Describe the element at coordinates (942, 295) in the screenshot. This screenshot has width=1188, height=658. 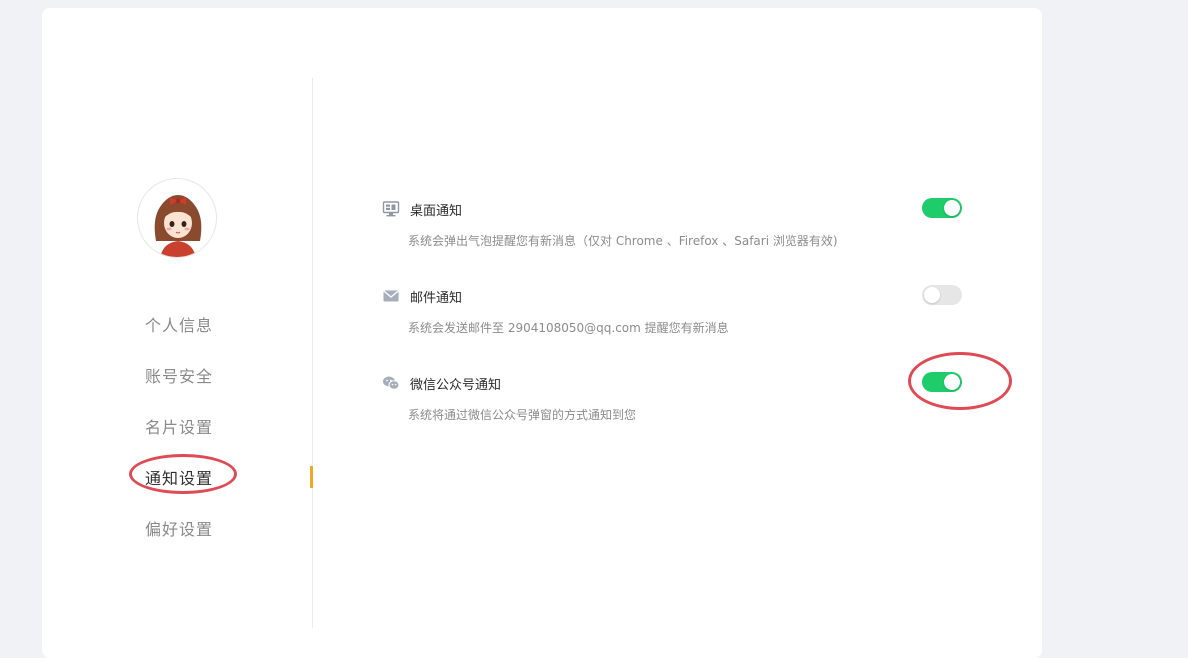
I see `email-notification-toggle` at that location.